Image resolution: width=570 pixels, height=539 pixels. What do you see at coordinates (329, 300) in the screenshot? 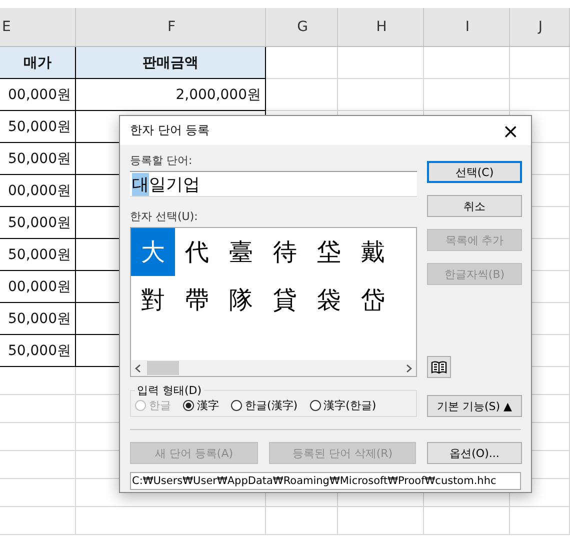
I see `hanja-item: 袋` at bounding box center [329, 300].